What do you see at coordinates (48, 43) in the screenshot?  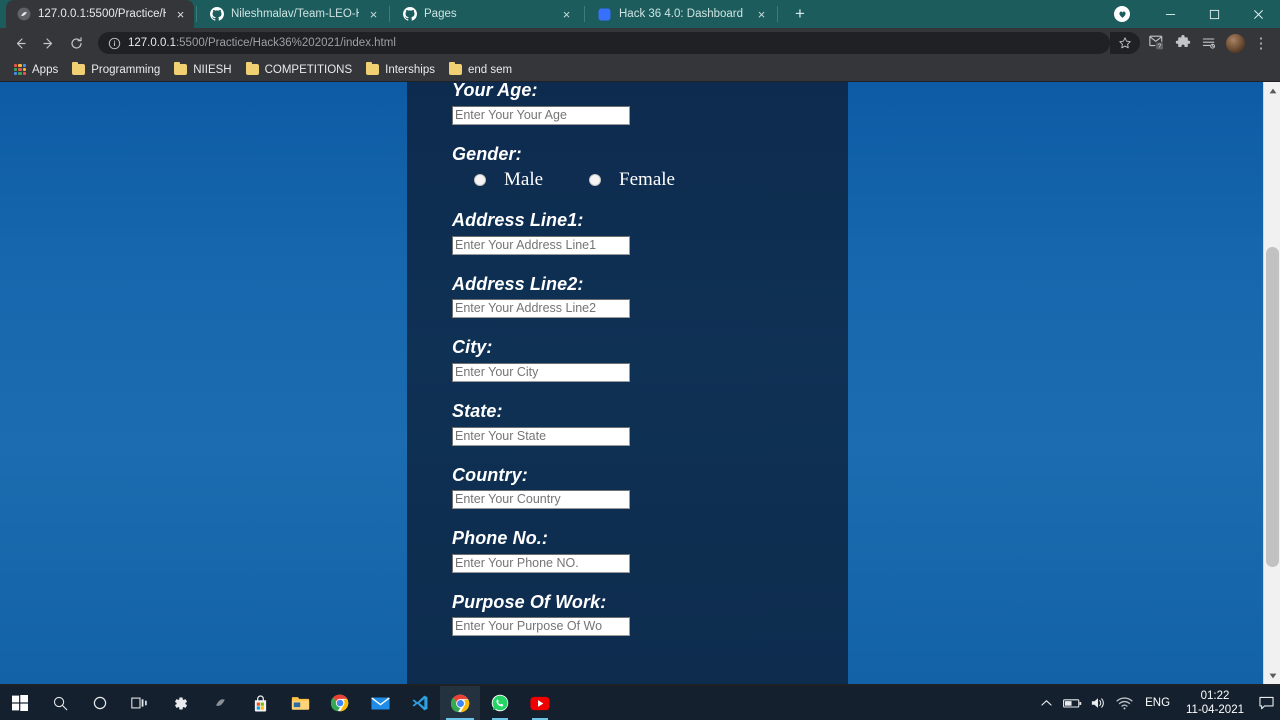 I see `forward-button` at bounding box center [48, 43].